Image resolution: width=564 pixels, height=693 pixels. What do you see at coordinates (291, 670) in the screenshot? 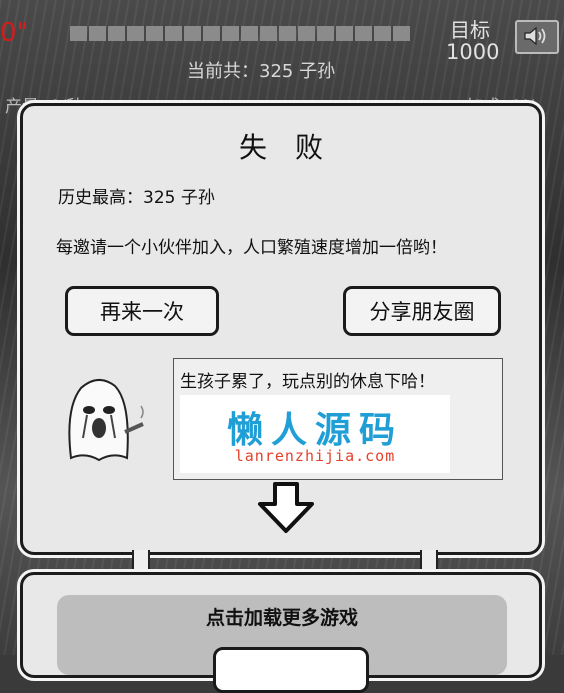
I see `more-games-button` at bounding box center [291, 670].